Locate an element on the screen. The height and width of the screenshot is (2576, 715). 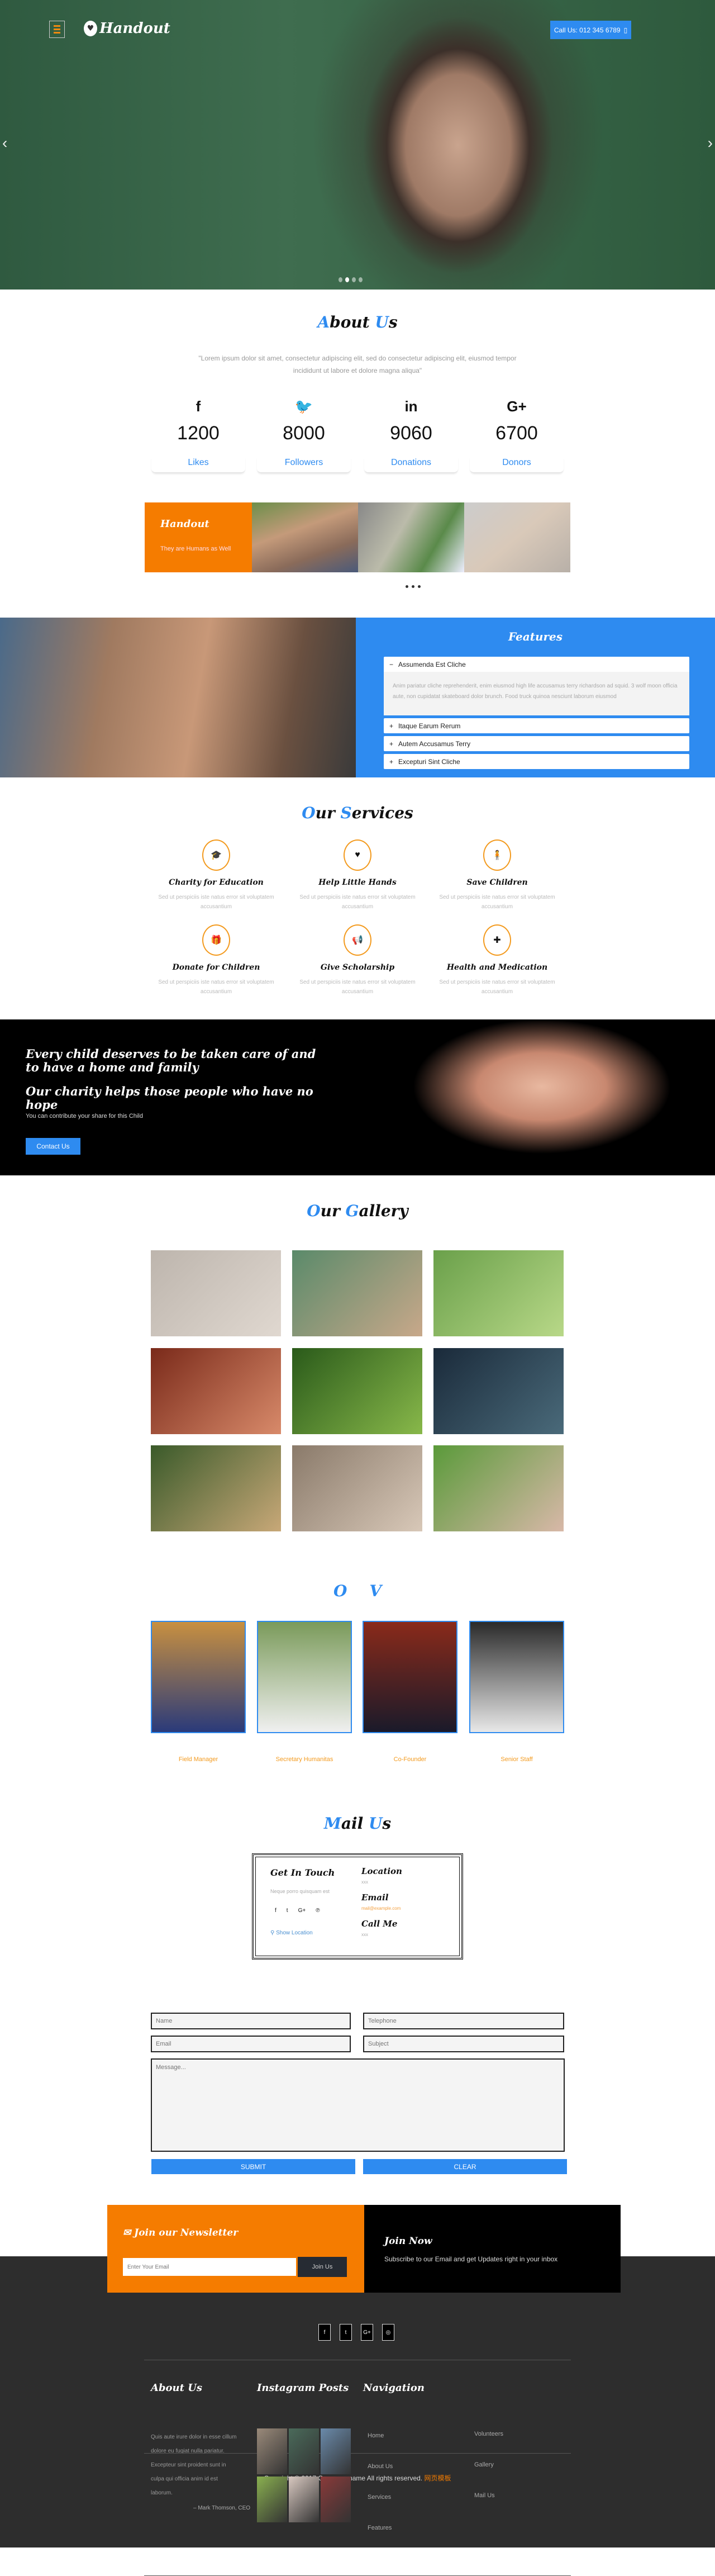
email-link: mail@example.com is located at coordinates (381, 1908).